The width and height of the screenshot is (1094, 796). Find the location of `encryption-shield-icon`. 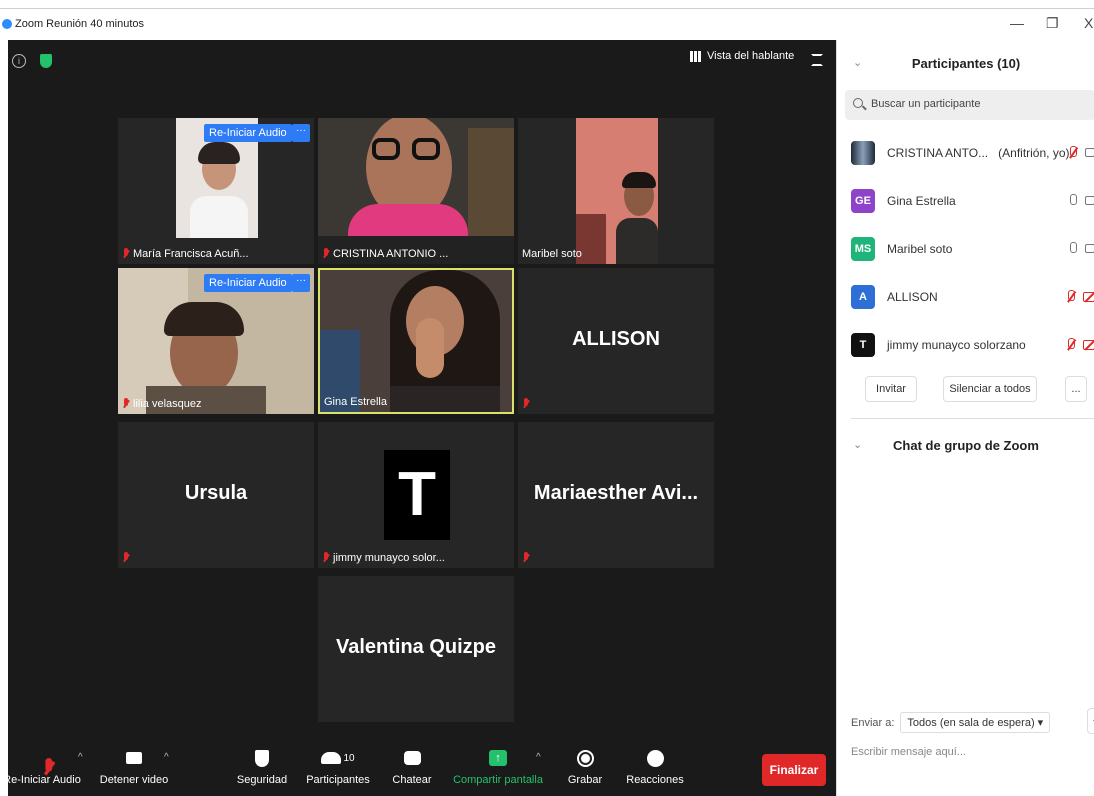

encryption-shield-icon is located at coordinates (46, 61).